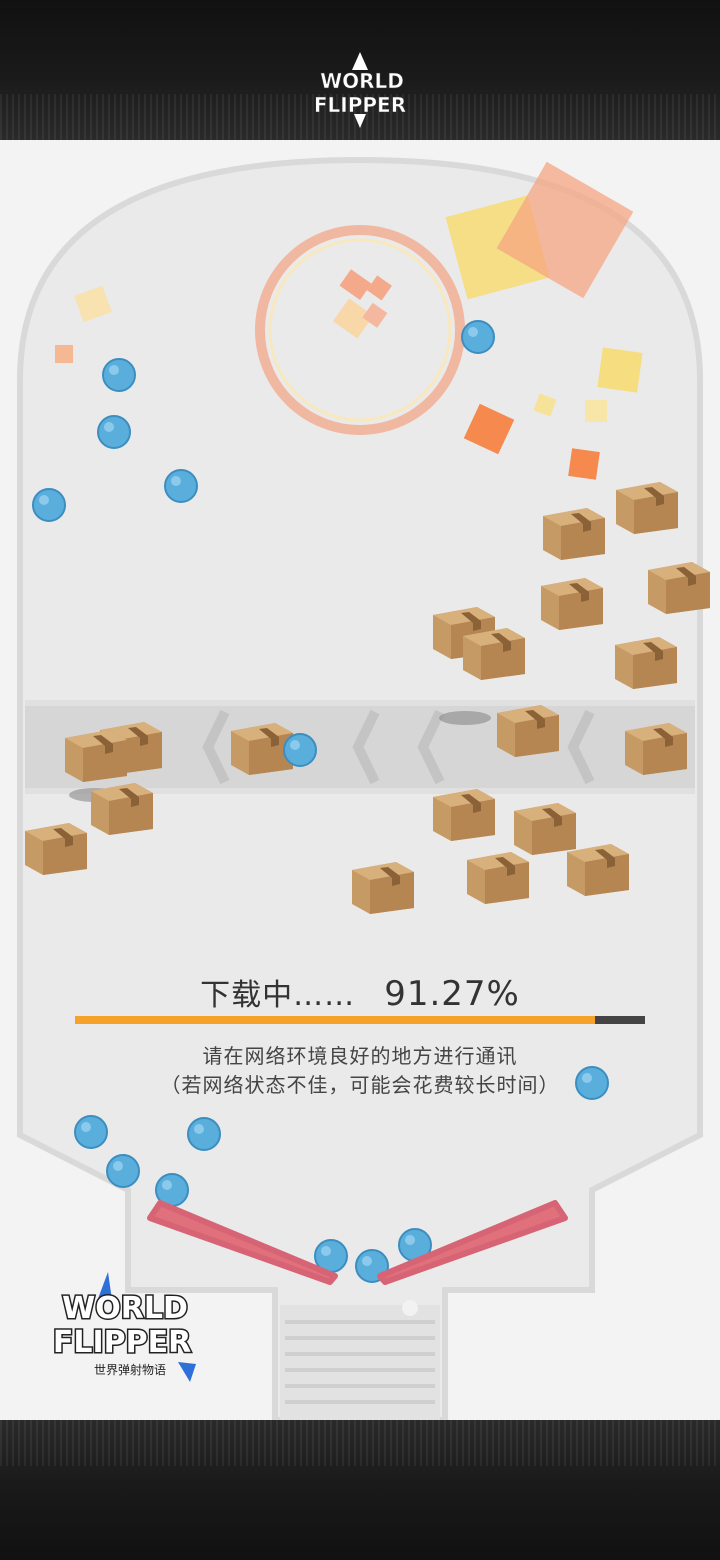  Describe the element at coordinates (360, 1085) in the screenshot. I see `network-notice-line2: （若网络状态不佳，可能会花费较长时间）` at that location.